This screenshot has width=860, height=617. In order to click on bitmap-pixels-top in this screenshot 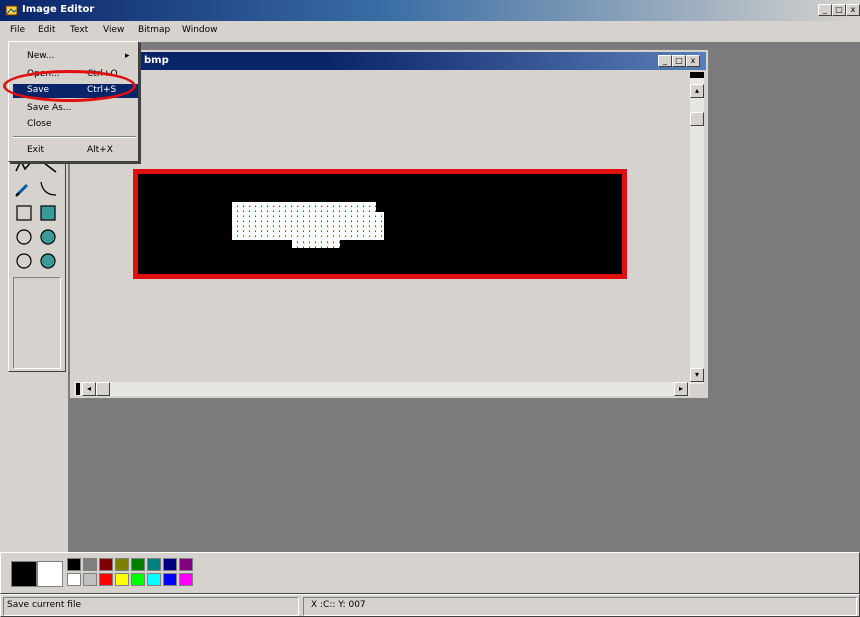, I will do `click(304, 207)`.